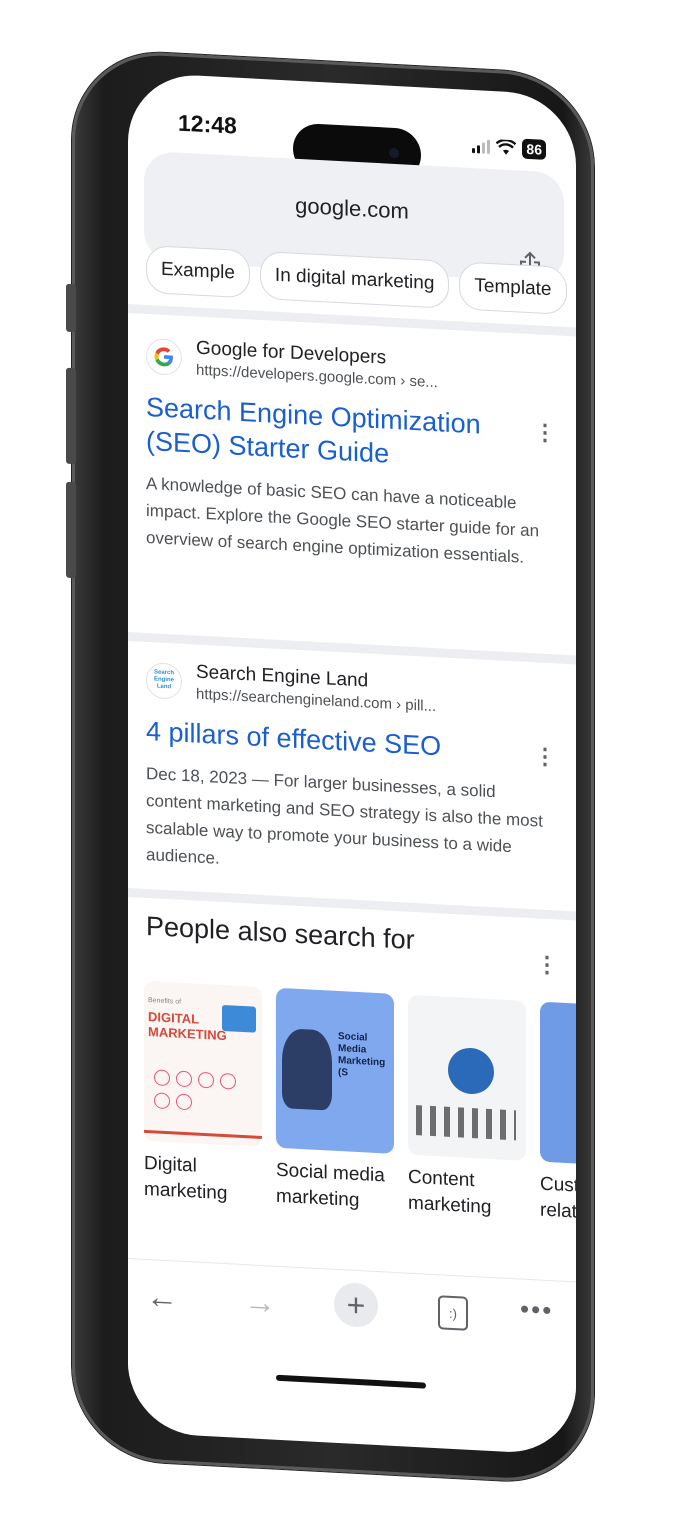  What do you see at coordinates (513, 288) in the screenshot?
I see `chip-template: Template` at bounding box center [513, 288].